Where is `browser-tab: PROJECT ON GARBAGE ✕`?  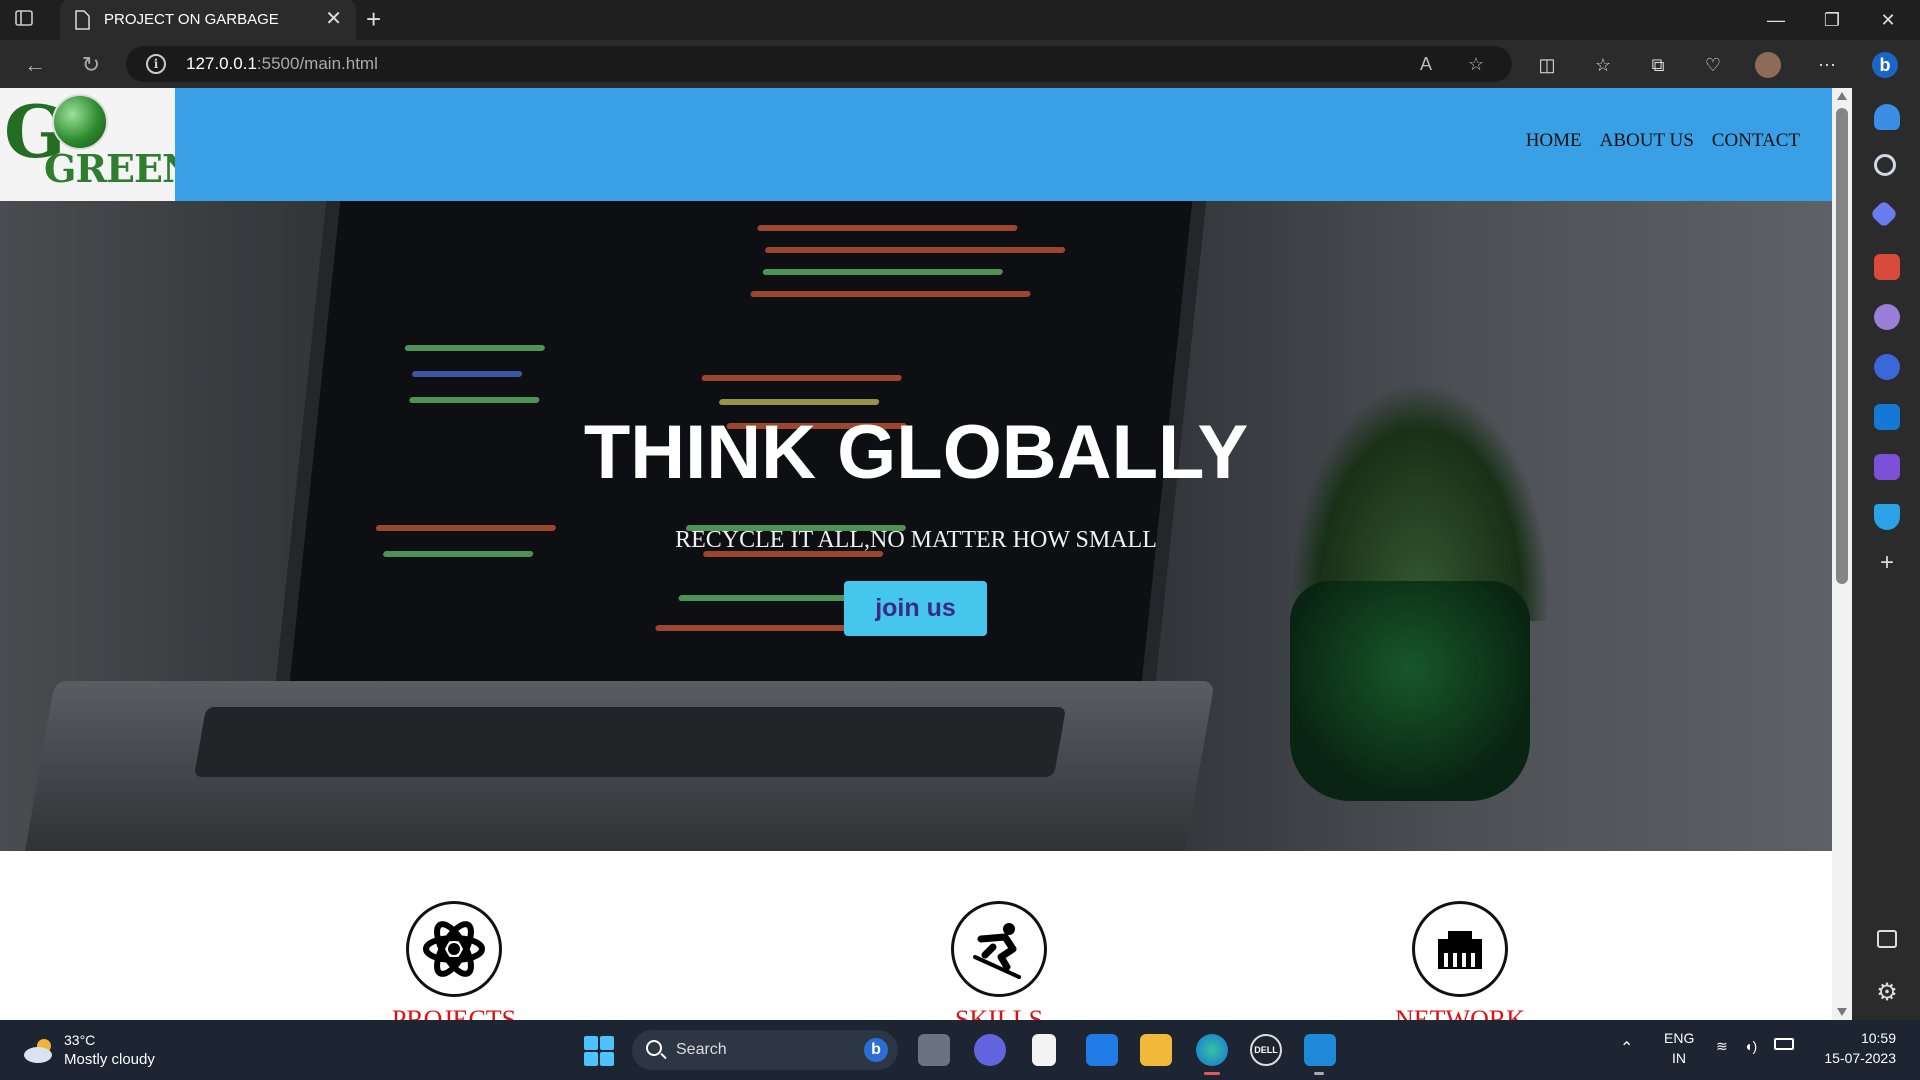
browser-tab: PROJECT ON GARBAGE ✕ is located at coordinates (208, 20).